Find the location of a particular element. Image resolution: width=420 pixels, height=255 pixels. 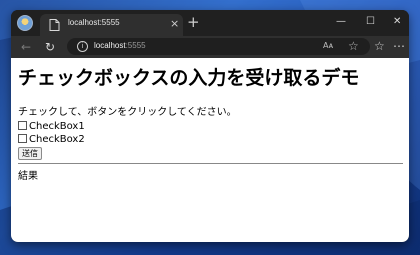

browser-toolbar: ← ↻ i localhost:5555 Aᴀ ☆ ☆ ⋯ is located at coordinates (210, 47).